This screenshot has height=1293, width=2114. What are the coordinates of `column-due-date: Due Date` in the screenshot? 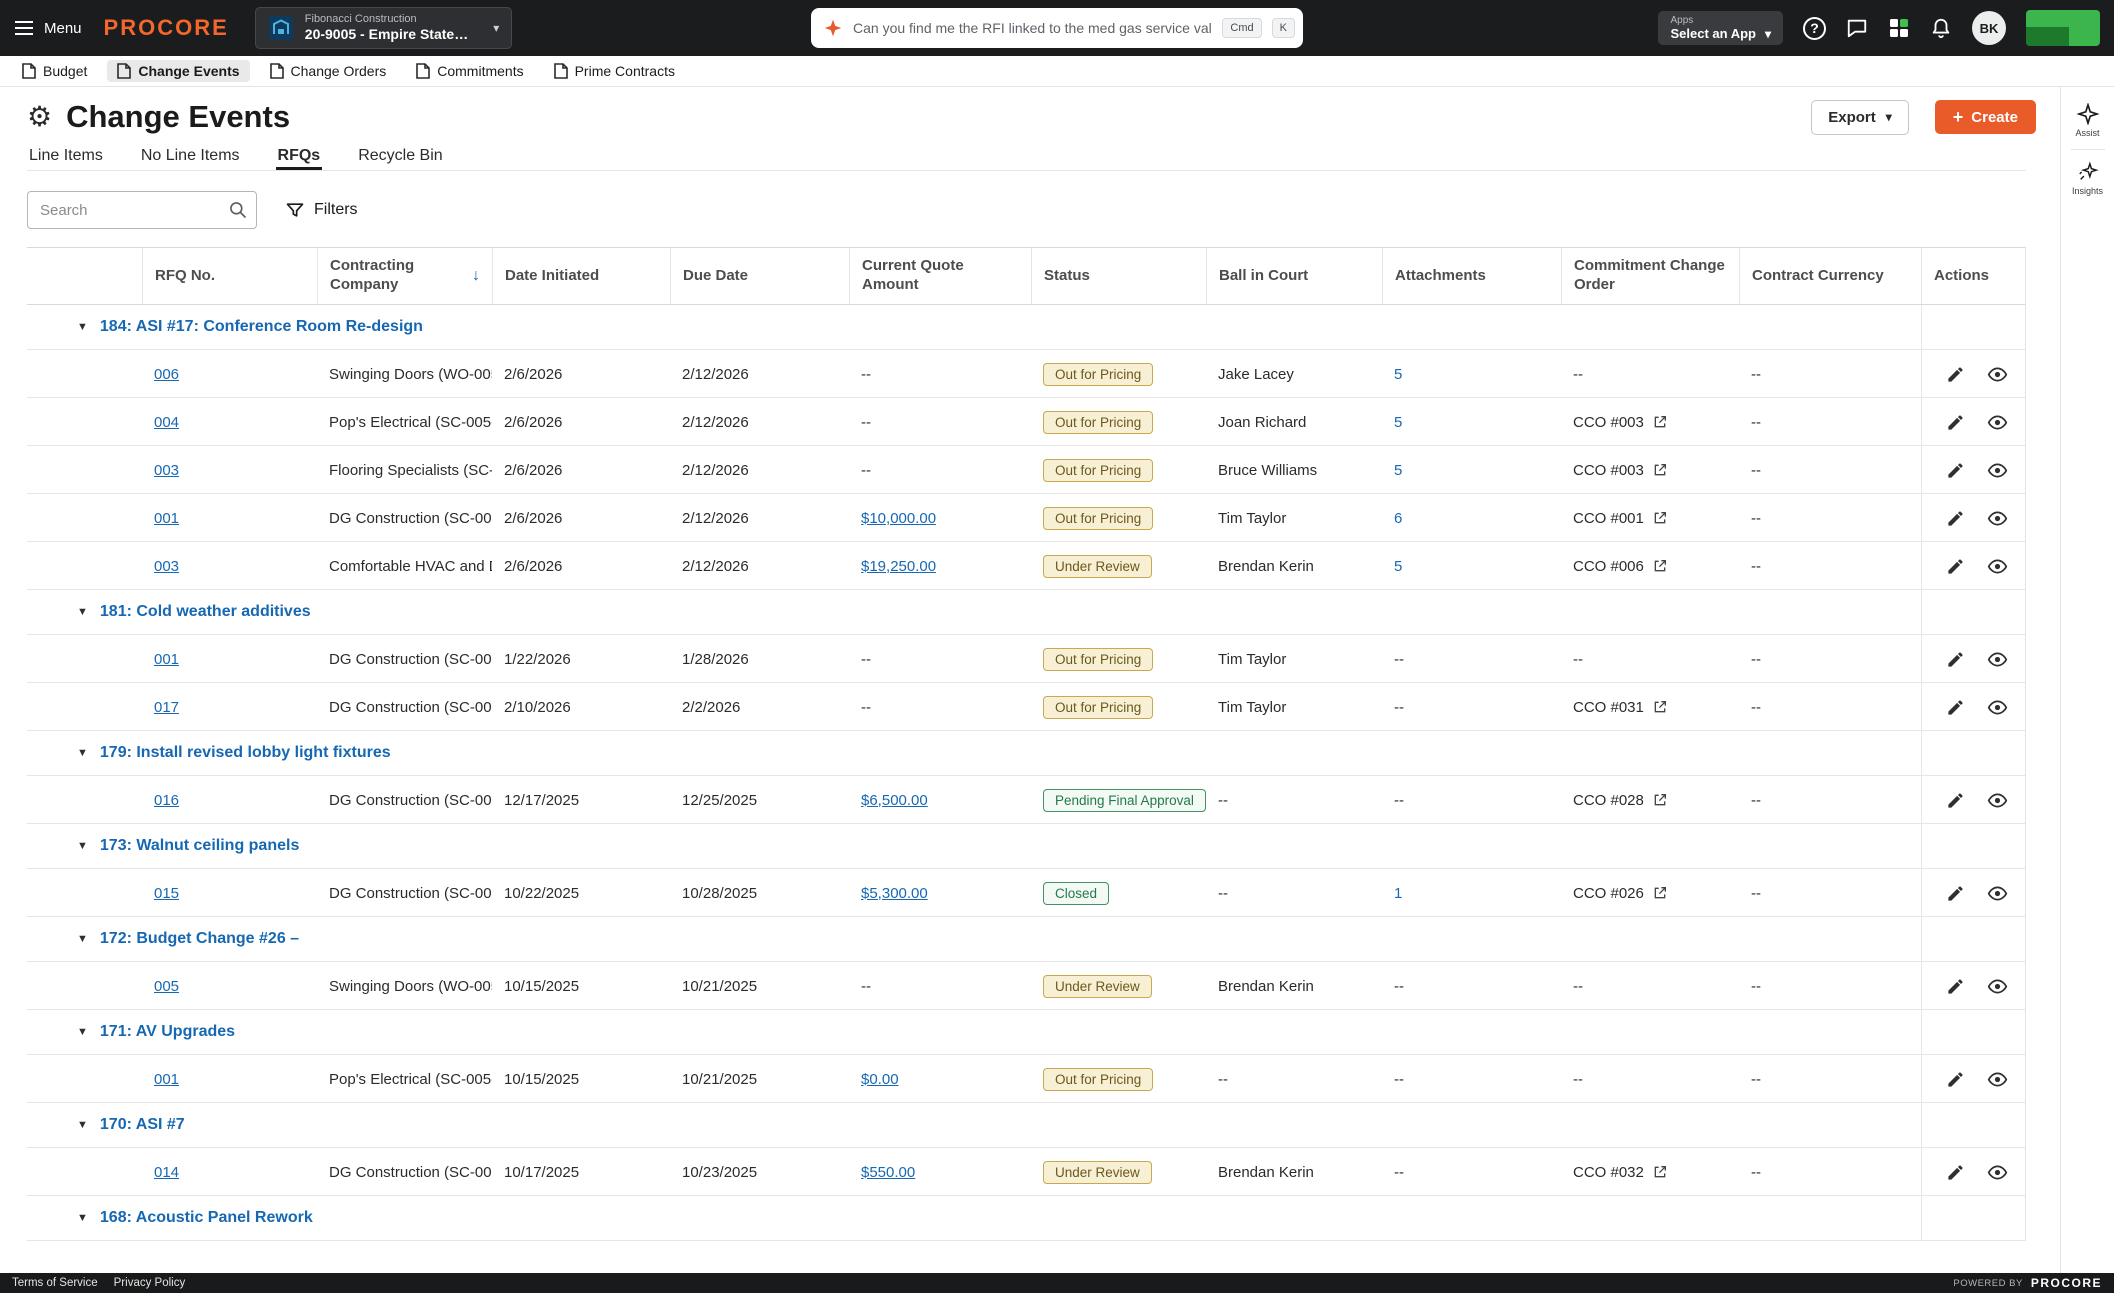 It's located at (759, 276).